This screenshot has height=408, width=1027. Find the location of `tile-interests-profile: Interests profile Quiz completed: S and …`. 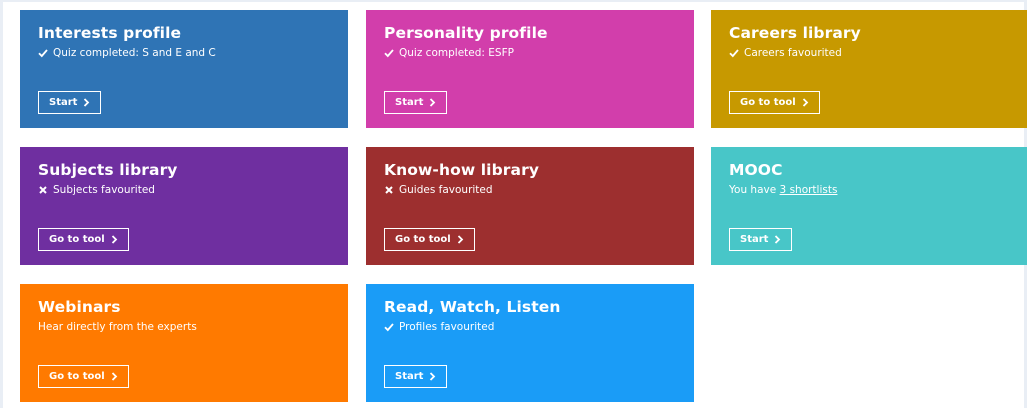

tile-interests-profile: Interests profile Quiz completed: S and … is located at coordinates (184, 69).